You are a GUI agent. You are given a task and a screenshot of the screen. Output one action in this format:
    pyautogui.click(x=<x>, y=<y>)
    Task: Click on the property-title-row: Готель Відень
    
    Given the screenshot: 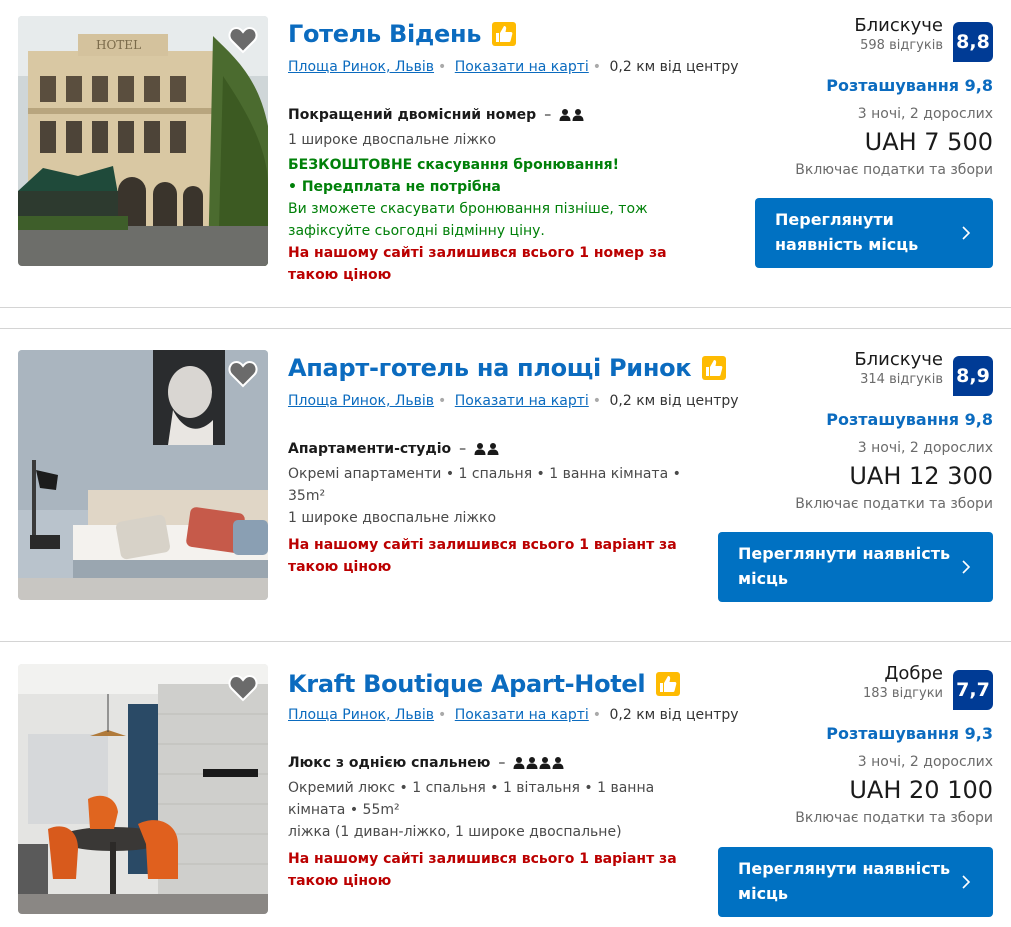 What is the action you would take?
    pyautogui.click(x=402, y=34)
    